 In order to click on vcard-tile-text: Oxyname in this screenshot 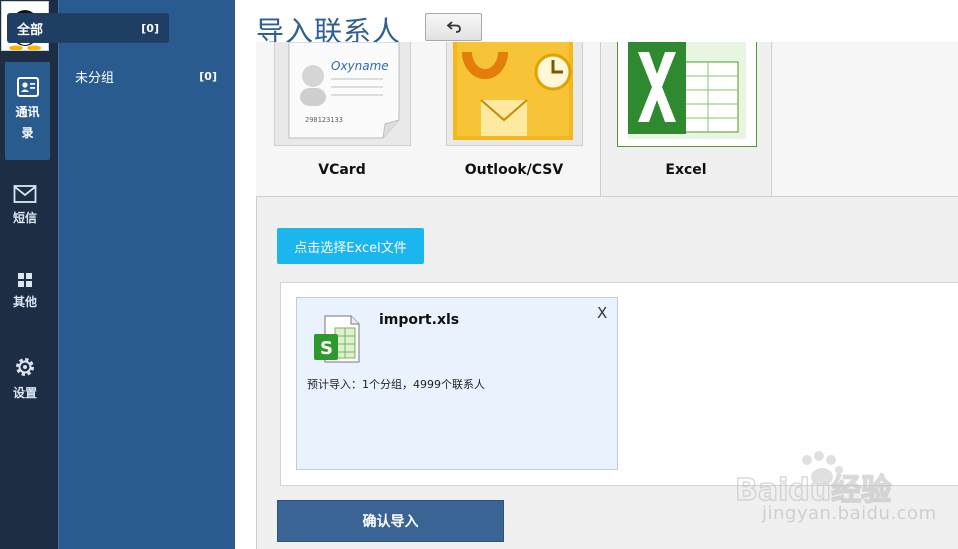, I will do `click(360, 66)`.